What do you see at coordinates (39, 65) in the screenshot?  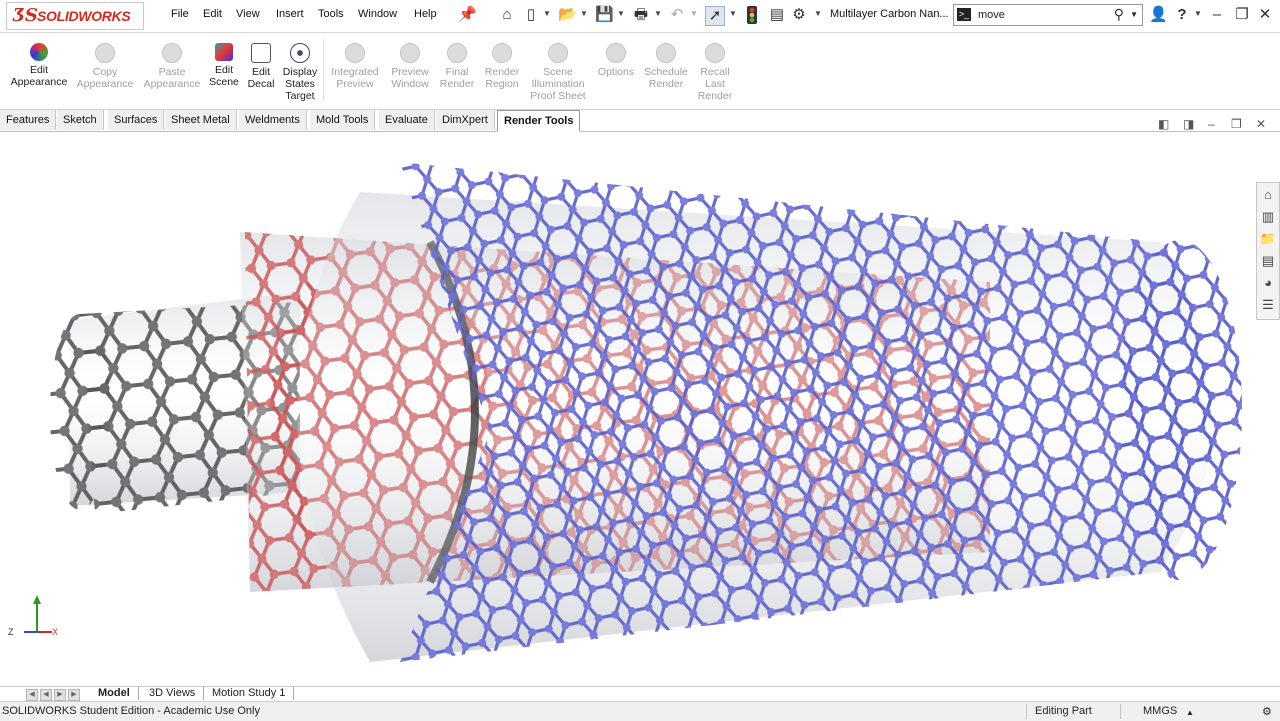 I see `edit-appearance-button: Edit Appearance` at bounding box center [39, 65].